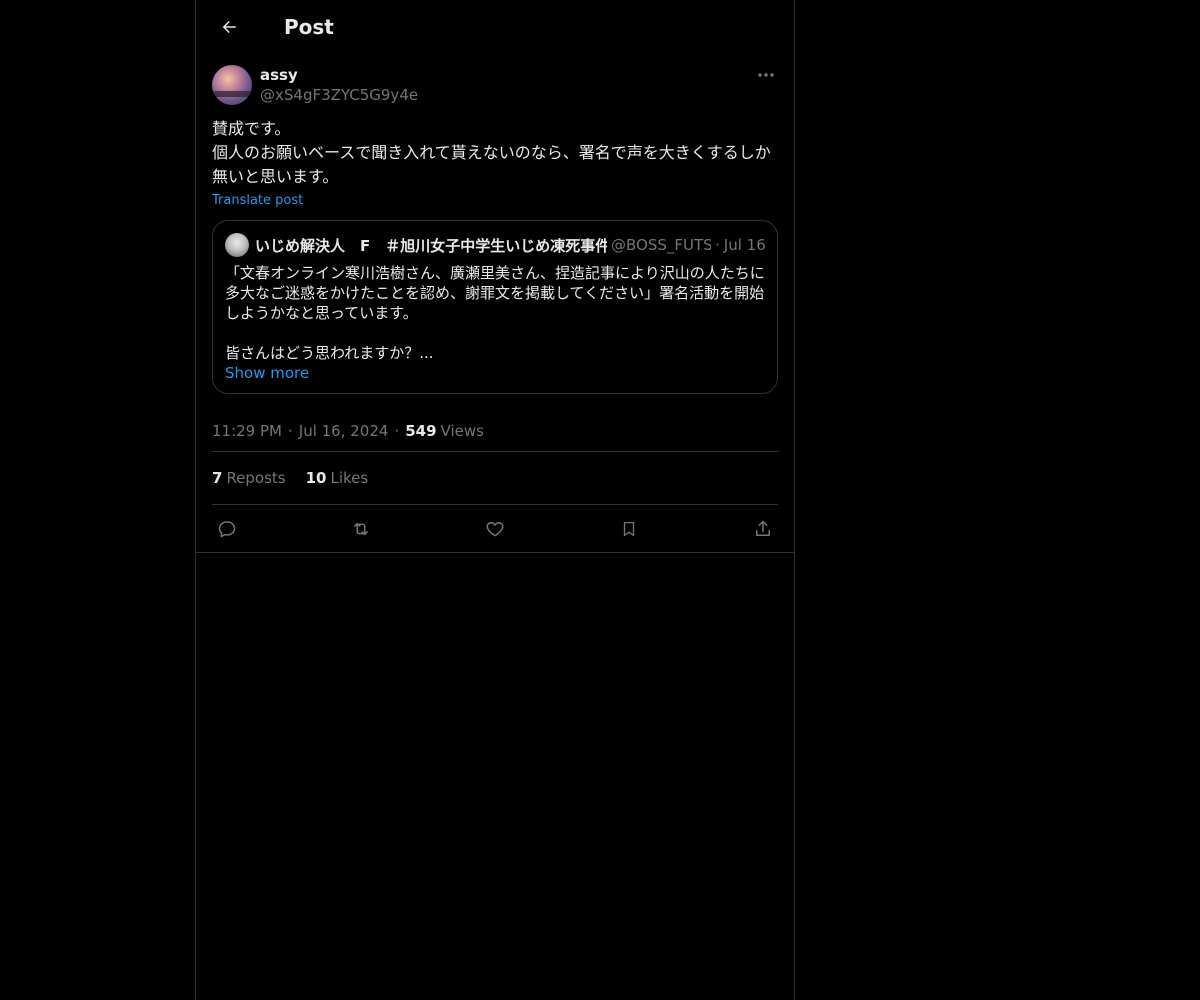 This screenshot has height=1000, width=1200. I want to click on post-date: Jul 16, 2024, so click(344, 431).